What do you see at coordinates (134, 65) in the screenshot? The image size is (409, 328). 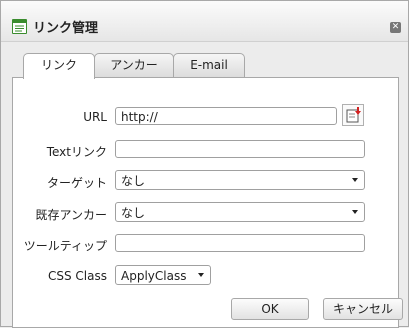 I see `tab-anchor: アンカー` at bounding box center [134, 65].